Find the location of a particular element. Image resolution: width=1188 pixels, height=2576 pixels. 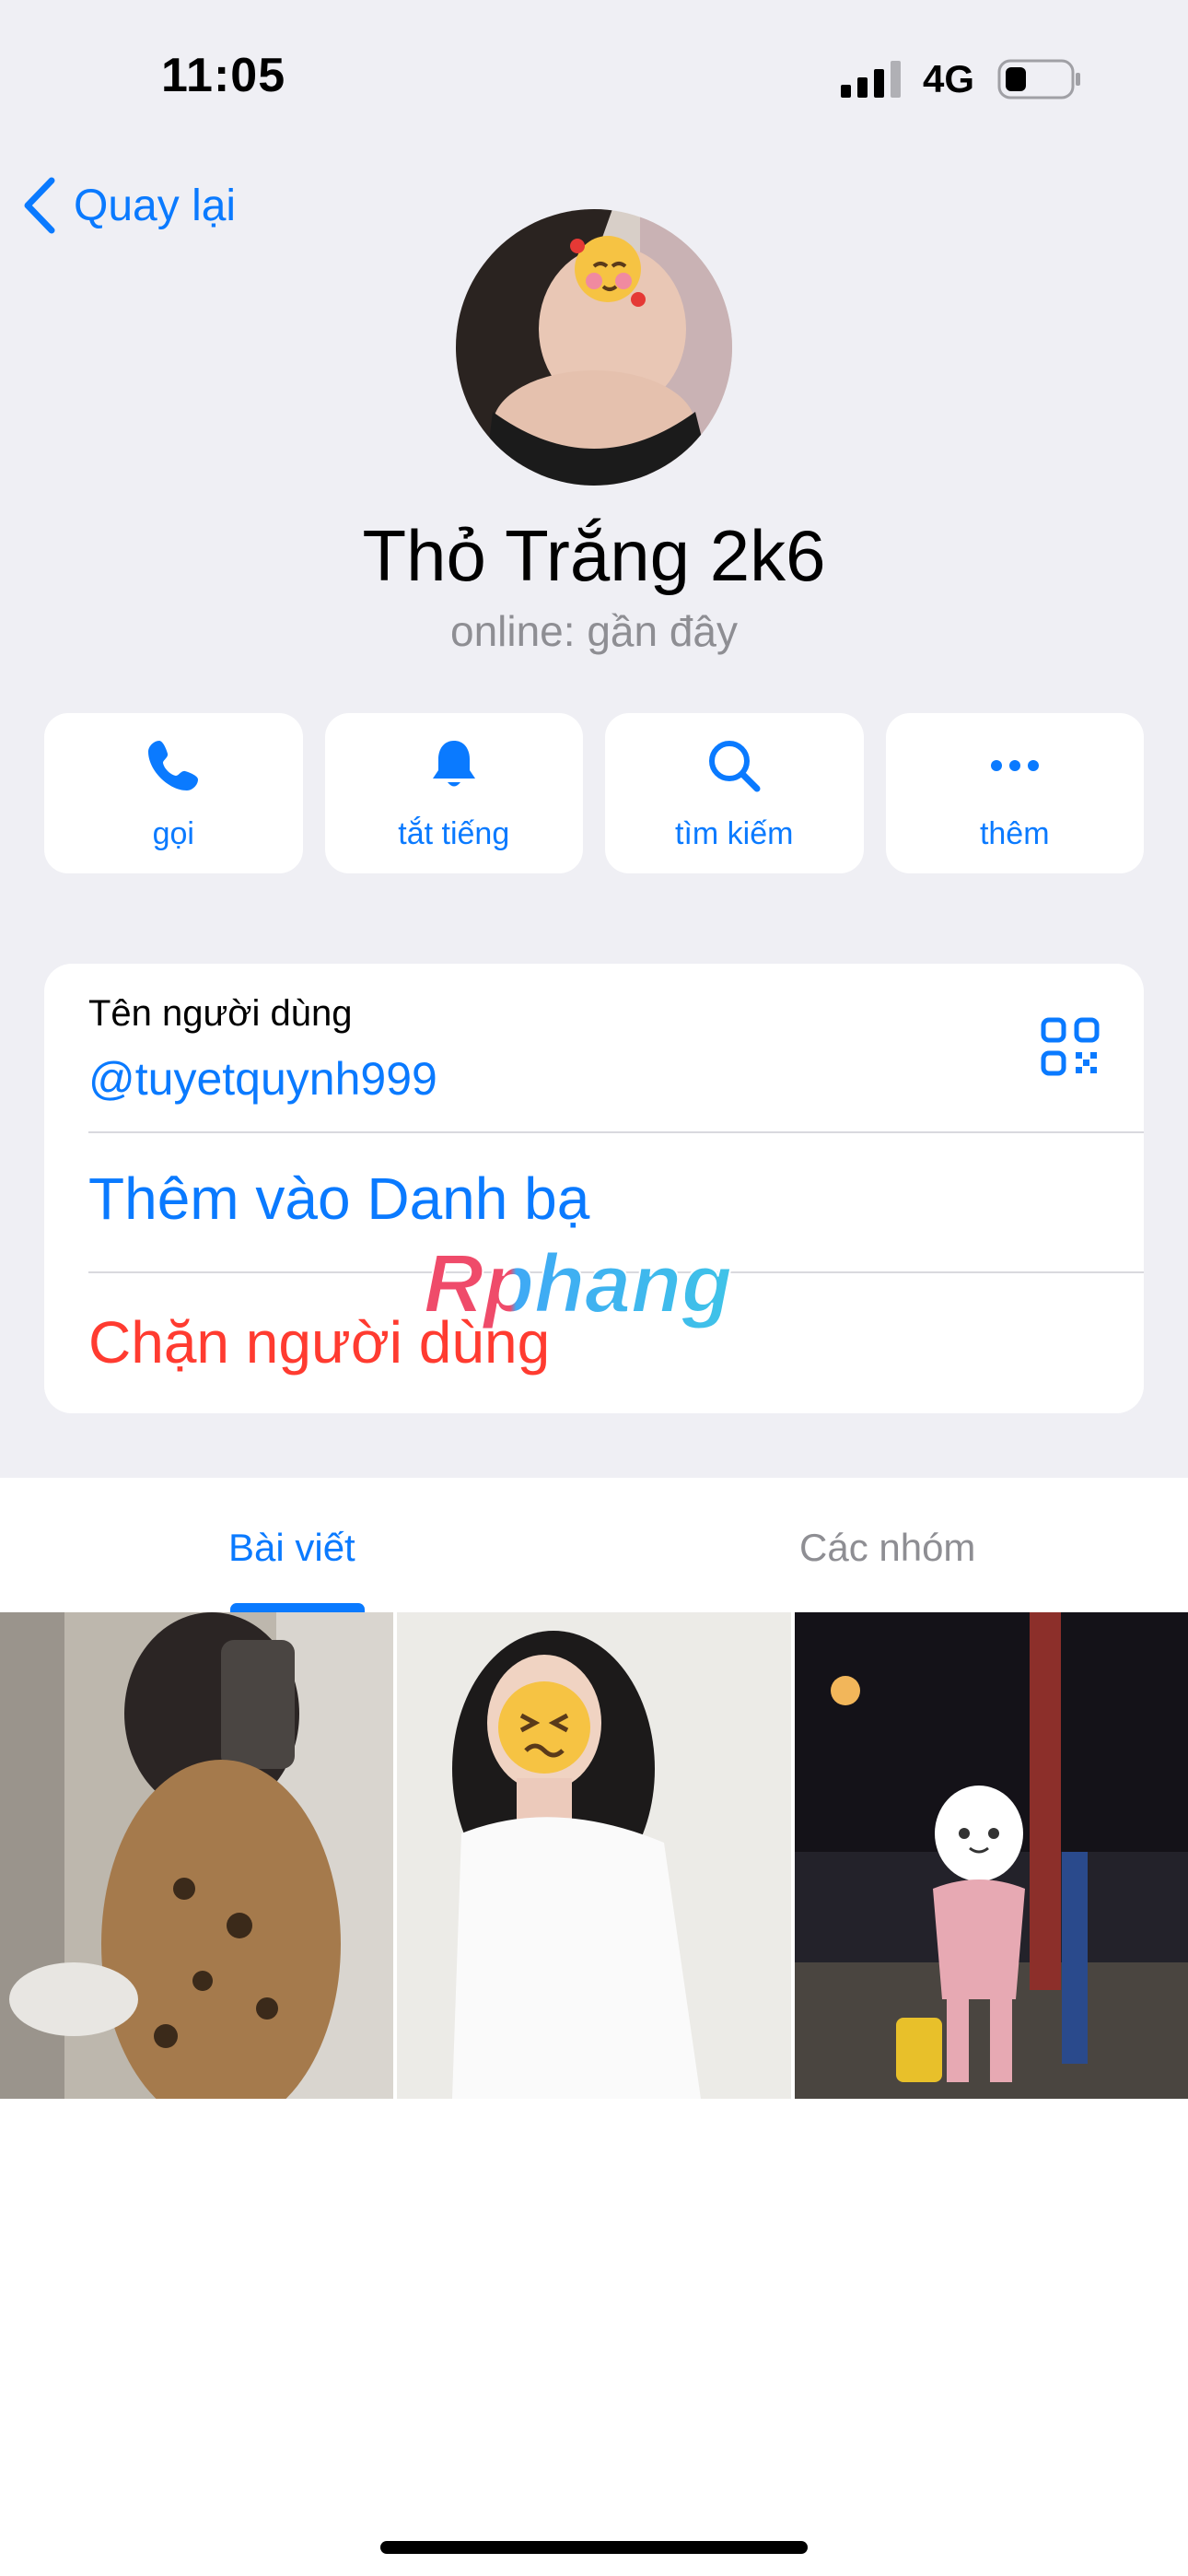

search-icon is located at coordinates (735, 765).